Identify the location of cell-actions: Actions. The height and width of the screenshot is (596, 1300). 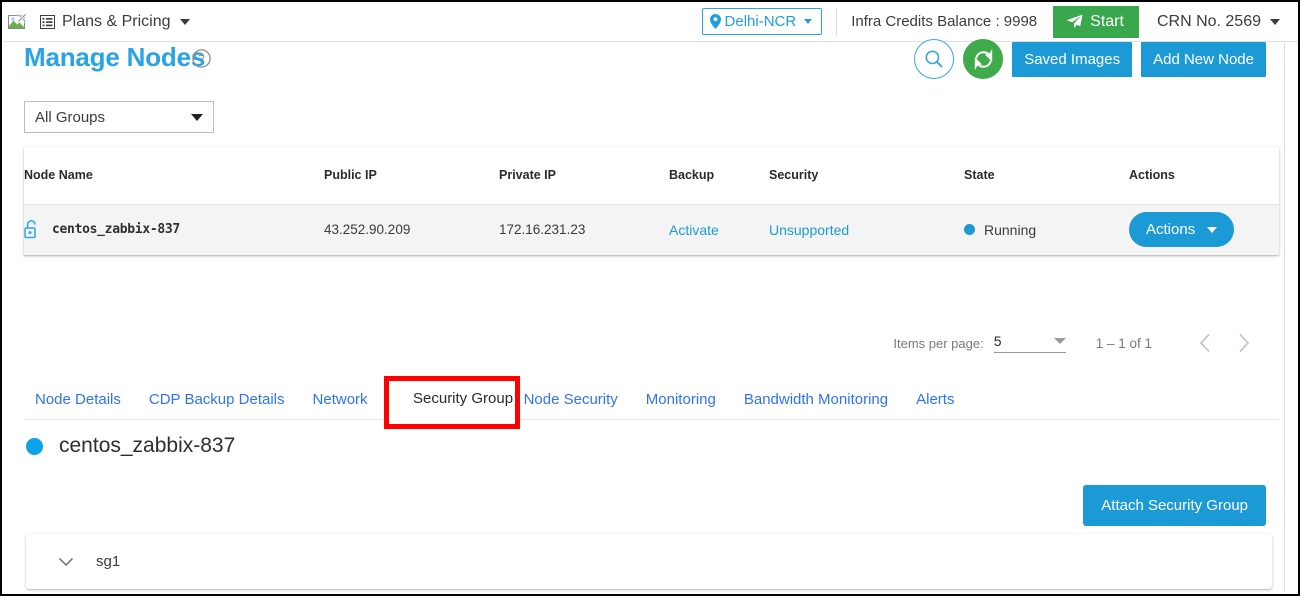
(1204, 229).